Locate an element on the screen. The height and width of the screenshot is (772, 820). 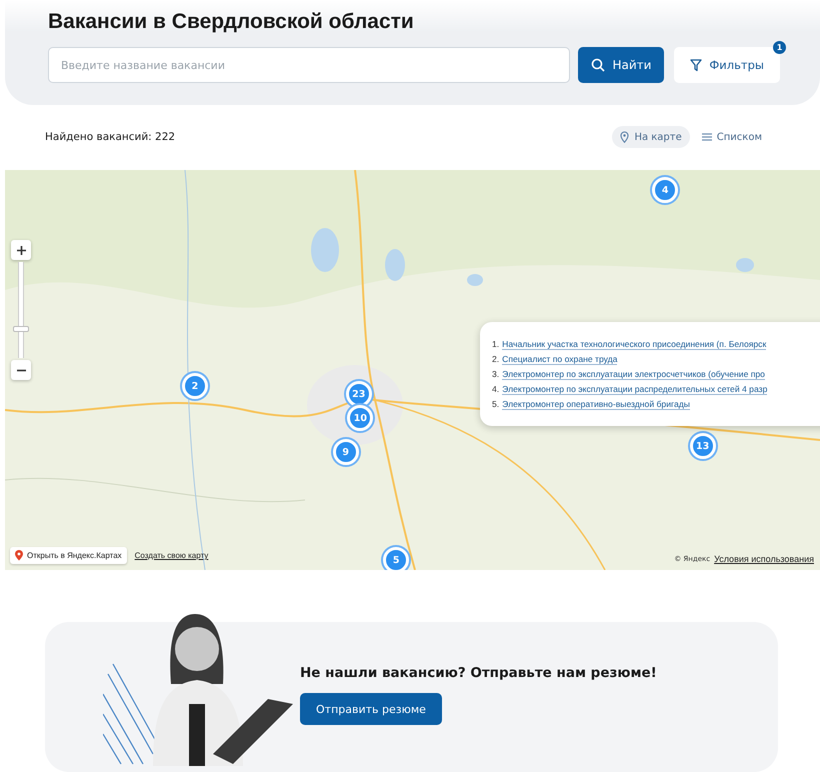
vacancy-link: Специалист по охране труда is located at coordinates (560, 359).